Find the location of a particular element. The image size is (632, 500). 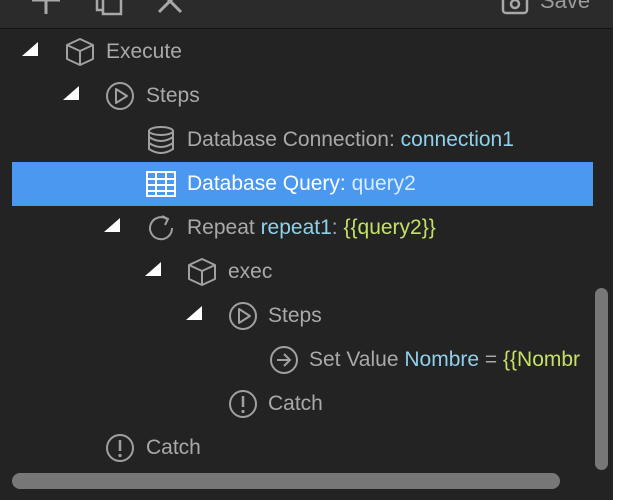

add-icon is located at coordinates (46, 8).